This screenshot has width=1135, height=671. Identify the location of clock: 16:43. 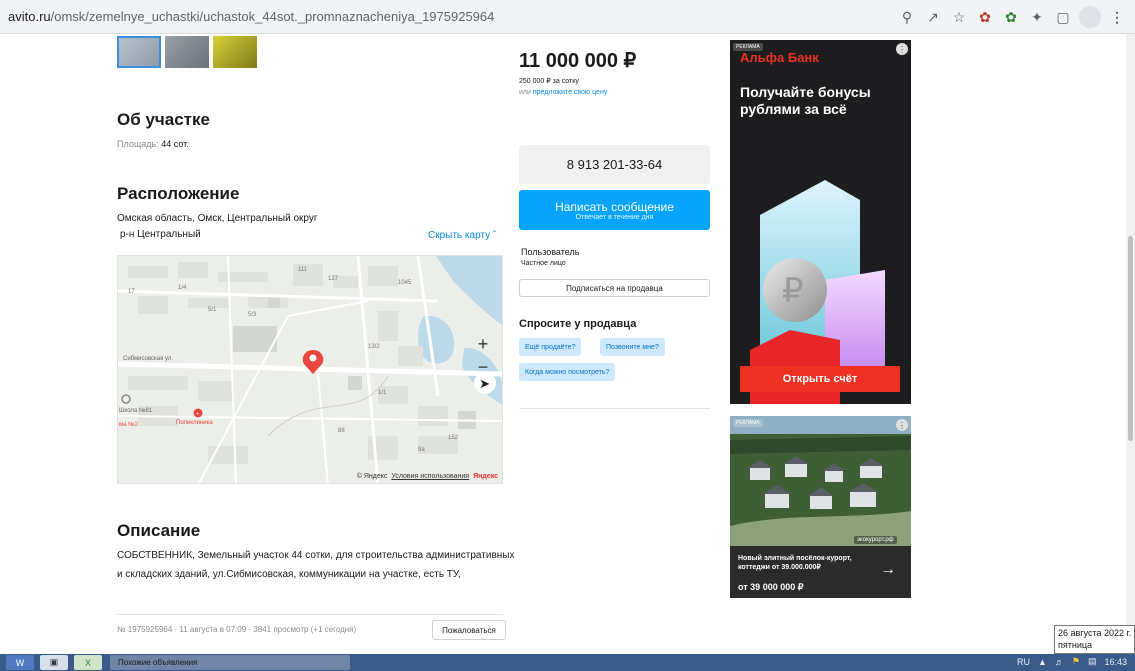
(1115, 662).